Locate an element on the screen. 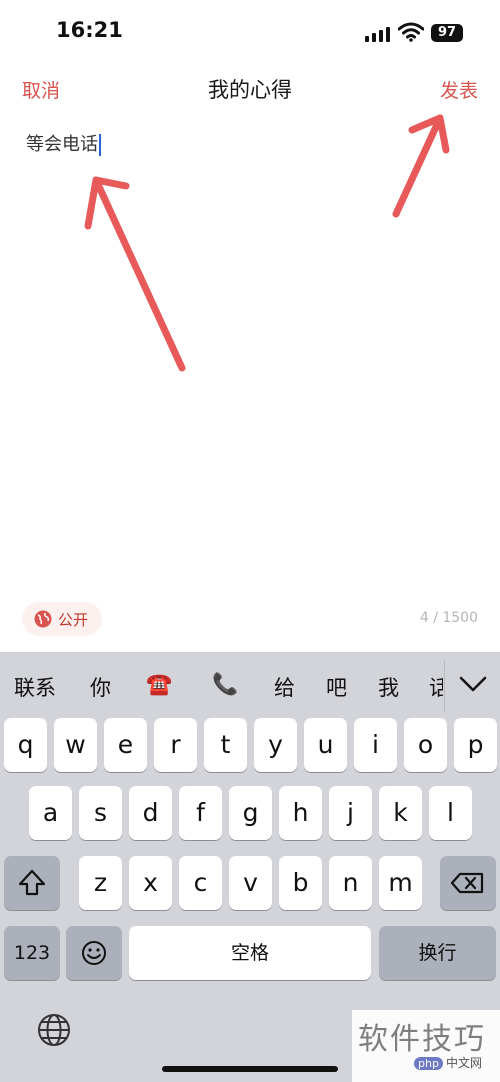 Image resolution: width=500 pixels, height=1082 pixels. backspace-icon is located at coordinates (467, 883).